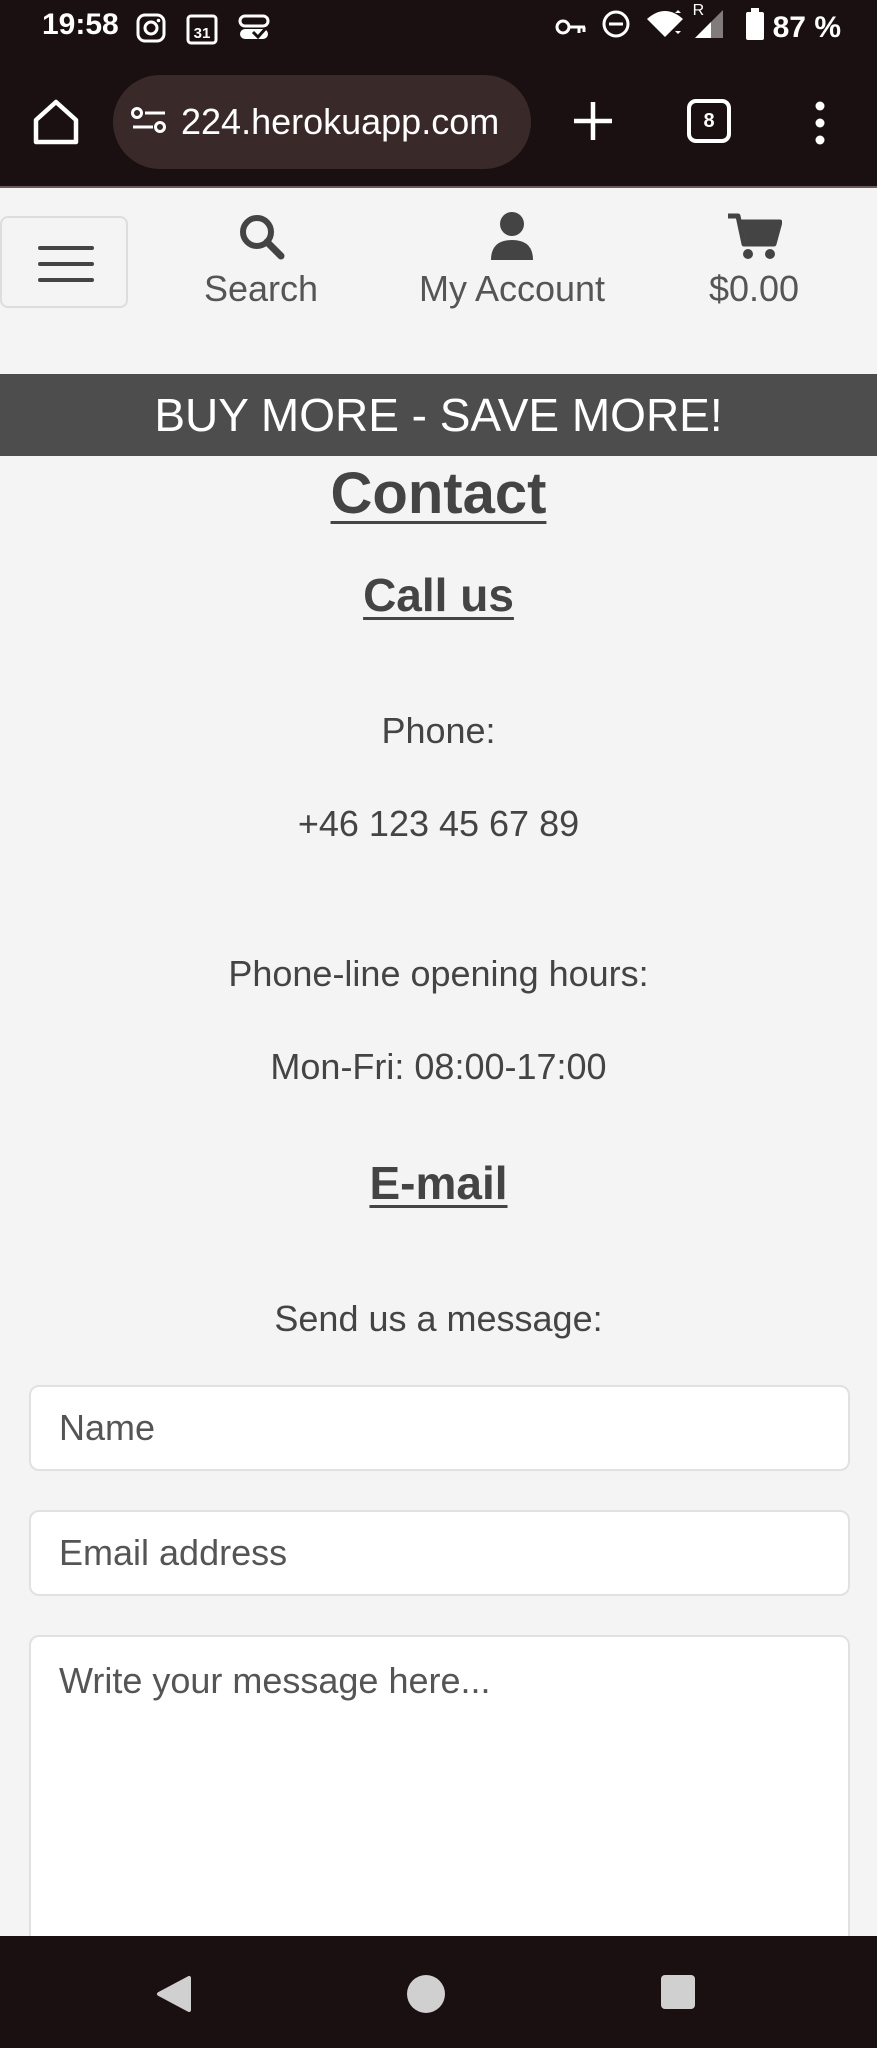 The height and width of the screenshot is (2048, 877). What do you see at coordinates (438, 28) in the screenshot?
I see `status-bar: 19:58 31 R 87 %` at bounding box center [438, 28].